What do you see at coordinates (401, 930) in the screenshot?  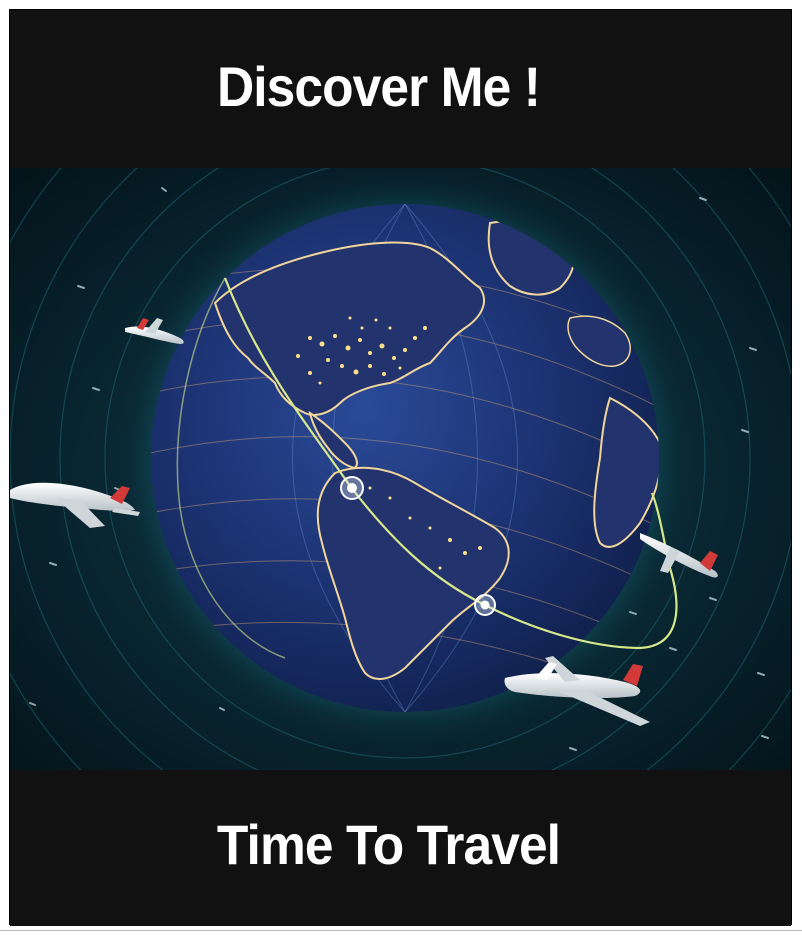 I see `divider` at bounding box center [401, 930].